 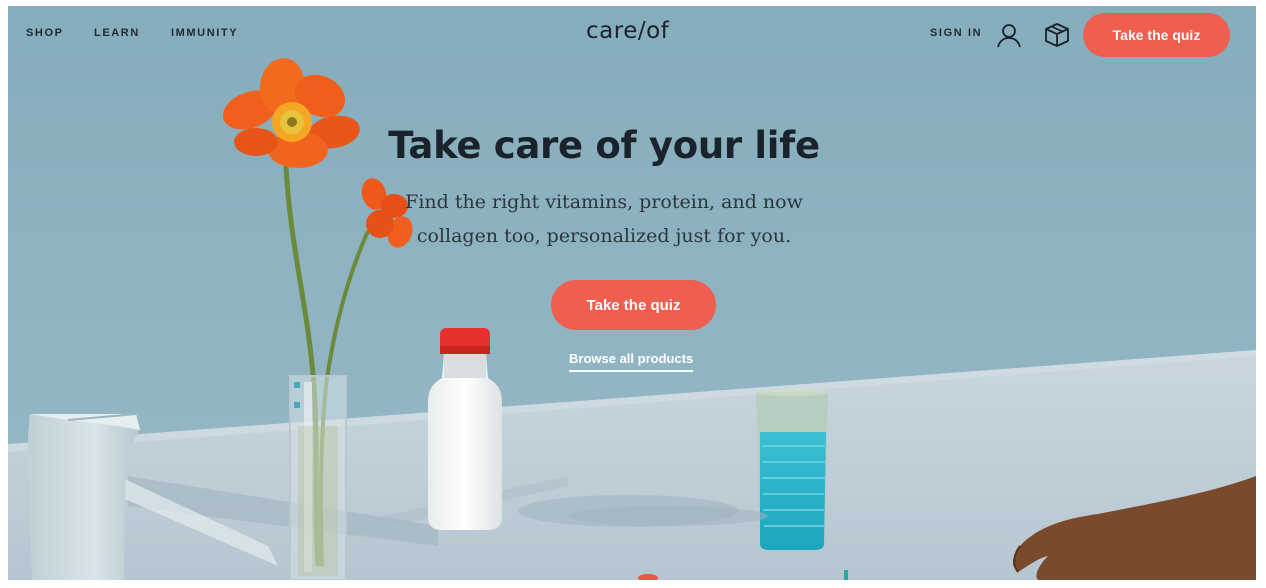 What do you see at coordinates (1156, 35) in the screenshot?
I see `nav-quiz-button: Take the quiz` at bounding box center [1156, 35].